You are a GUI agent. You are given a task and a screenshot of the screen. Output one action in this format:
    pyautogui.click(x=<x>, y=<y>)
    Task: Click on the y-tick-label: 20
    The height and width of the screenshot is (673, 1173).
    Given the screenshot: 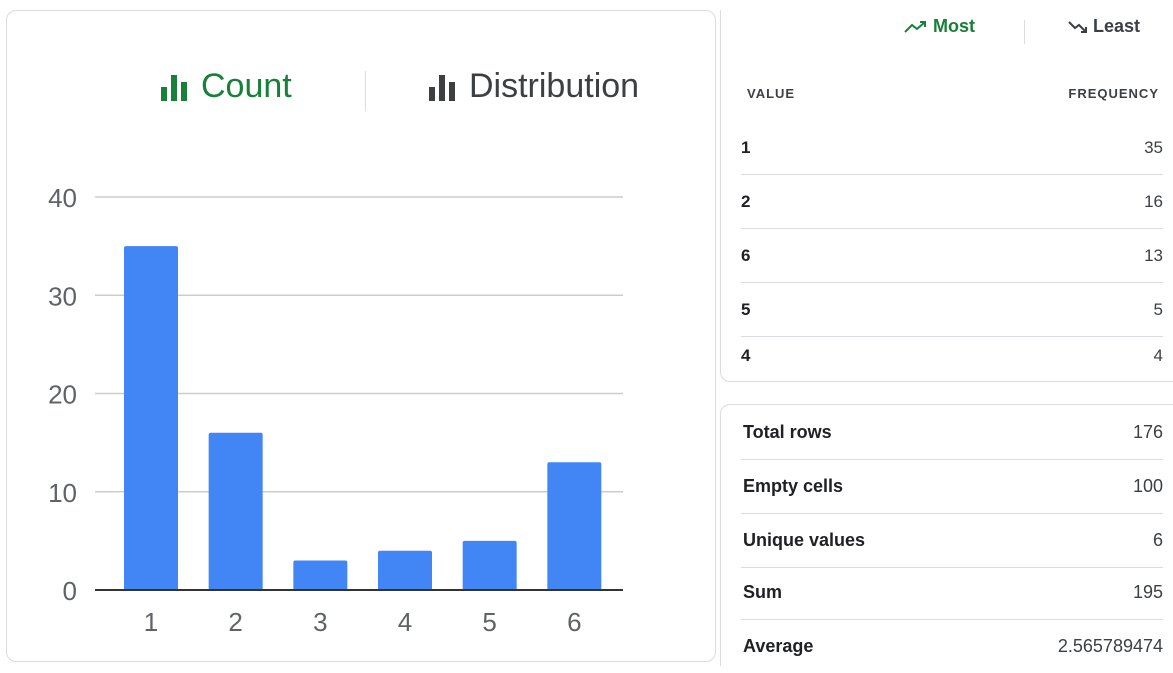 What is the action you would take?
    pyautogui.click(x=62, y=395)
    